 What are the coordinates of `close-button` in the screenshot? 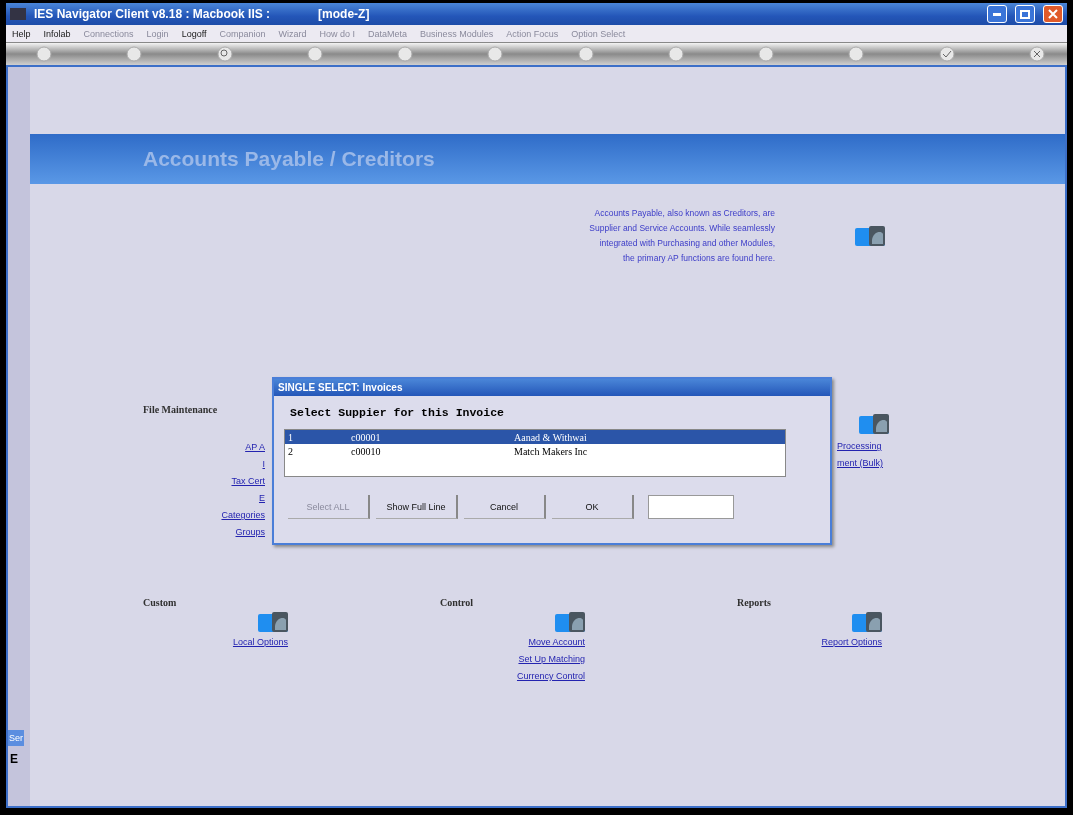 It's located at (1053, 14).